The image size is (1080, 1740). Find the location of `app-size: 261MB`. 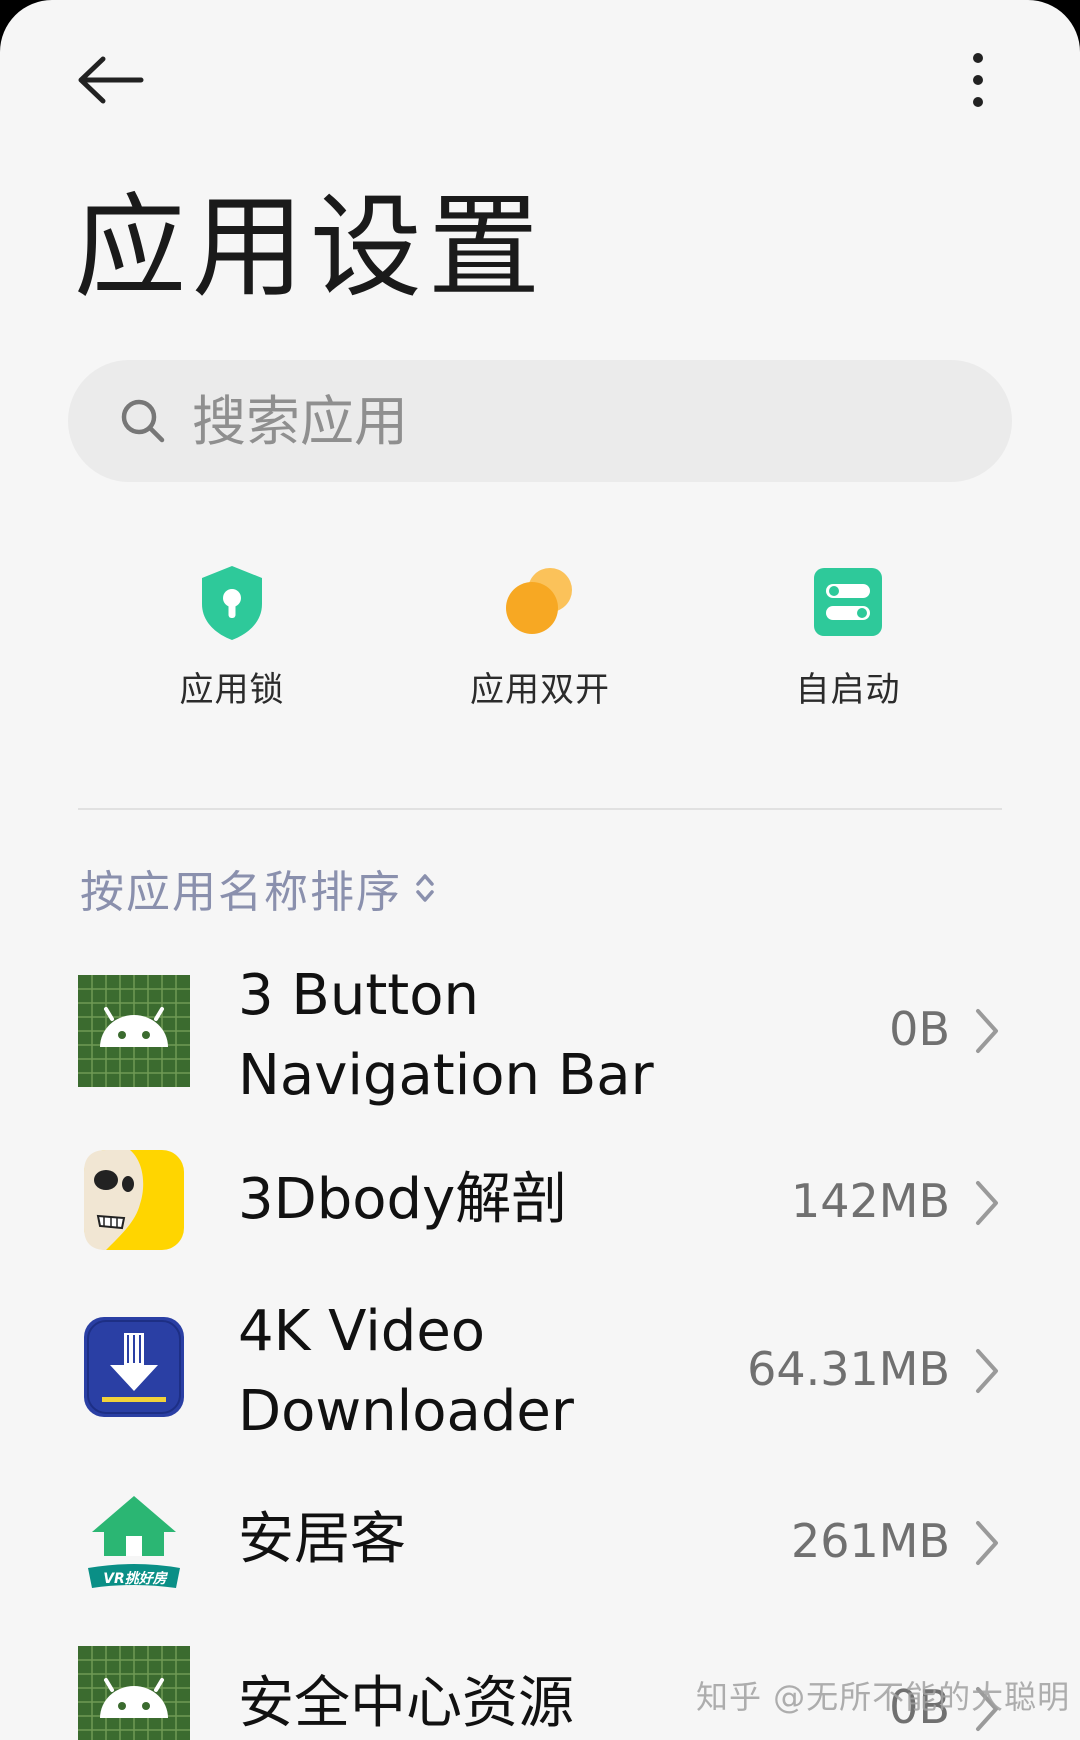

app-size: 261MB is located at coordinates (870, 1541).